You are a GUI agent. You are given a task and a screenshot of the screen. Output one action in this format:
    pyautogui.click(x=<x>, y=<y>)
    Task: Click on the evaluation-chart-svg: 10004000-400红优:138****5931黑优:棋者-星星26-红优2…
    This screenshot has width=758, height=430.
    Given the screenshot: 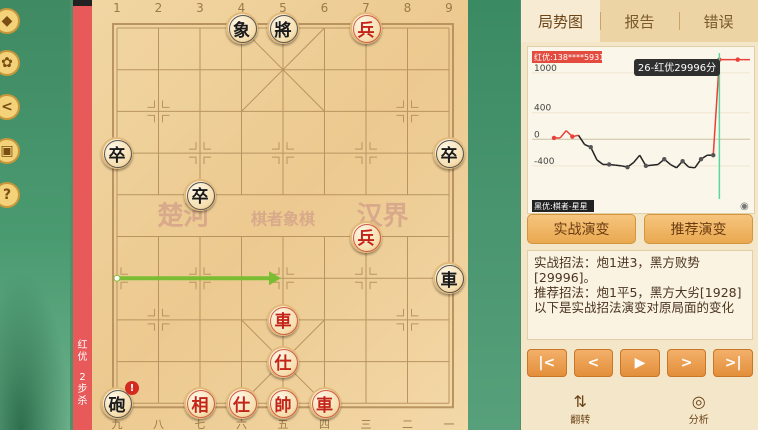 What is the action you would take?
    pyautogui.click(x=641, y=131)
    